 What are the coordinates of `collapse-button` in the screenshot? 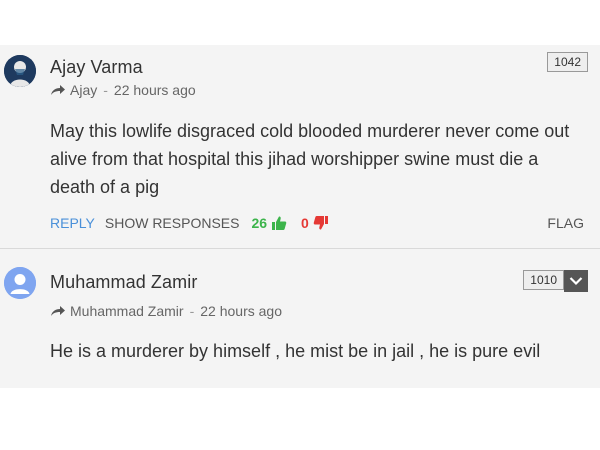 It's located at (576, 281).